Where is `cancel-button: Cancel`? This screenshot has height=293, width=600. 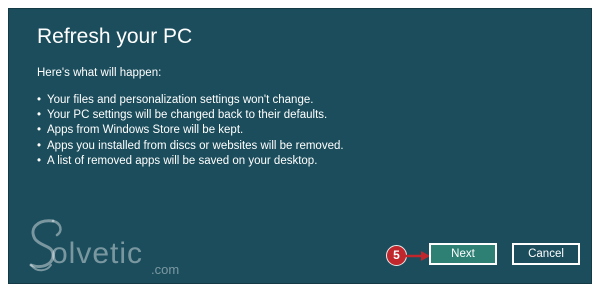 cancel-button: Cancel is located at coordinates (546, 254).